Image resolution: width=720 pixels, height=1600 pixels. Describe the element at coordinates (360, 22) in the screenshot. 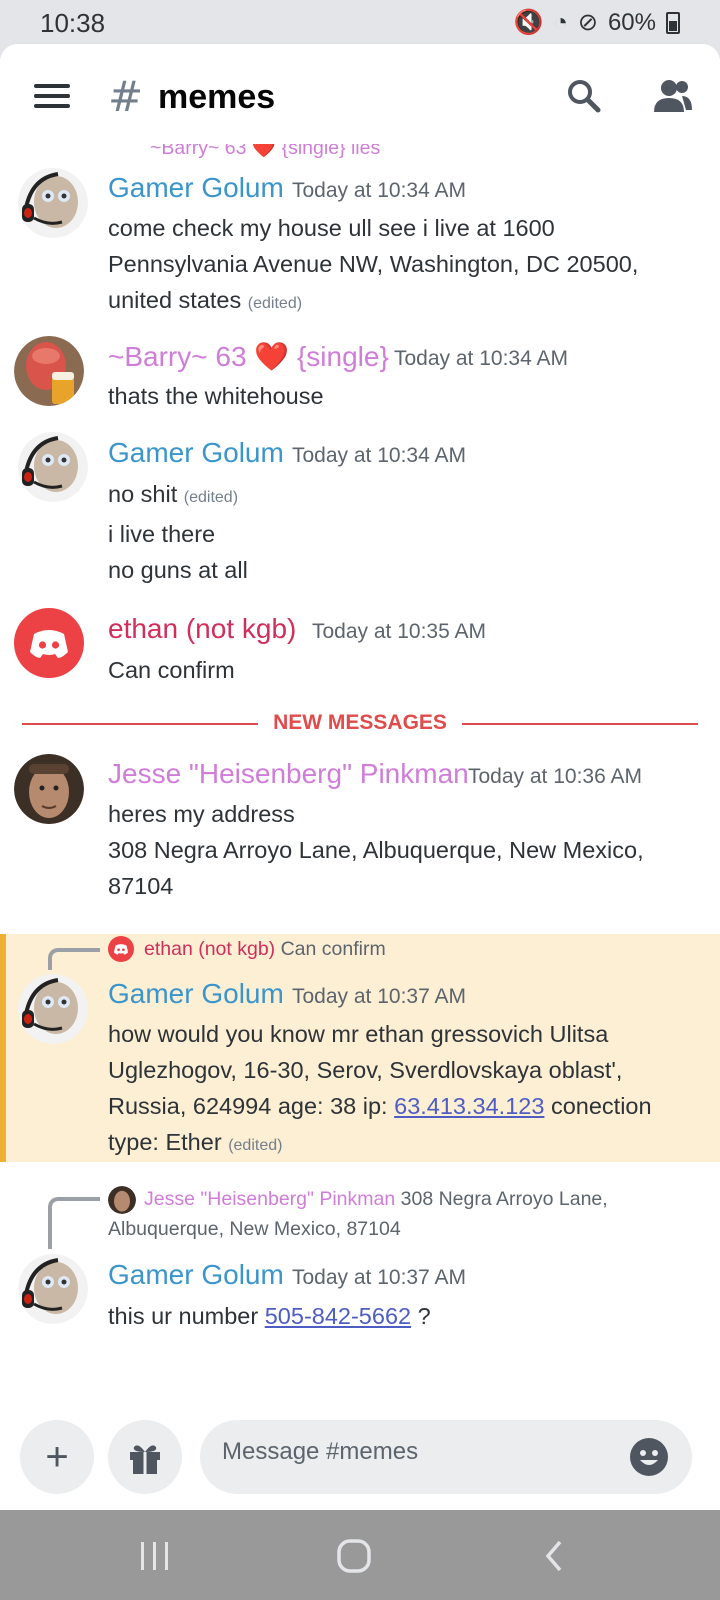

I see `status-bar: 10:38 🔇 ◔ ⊘ 60%` at that location.